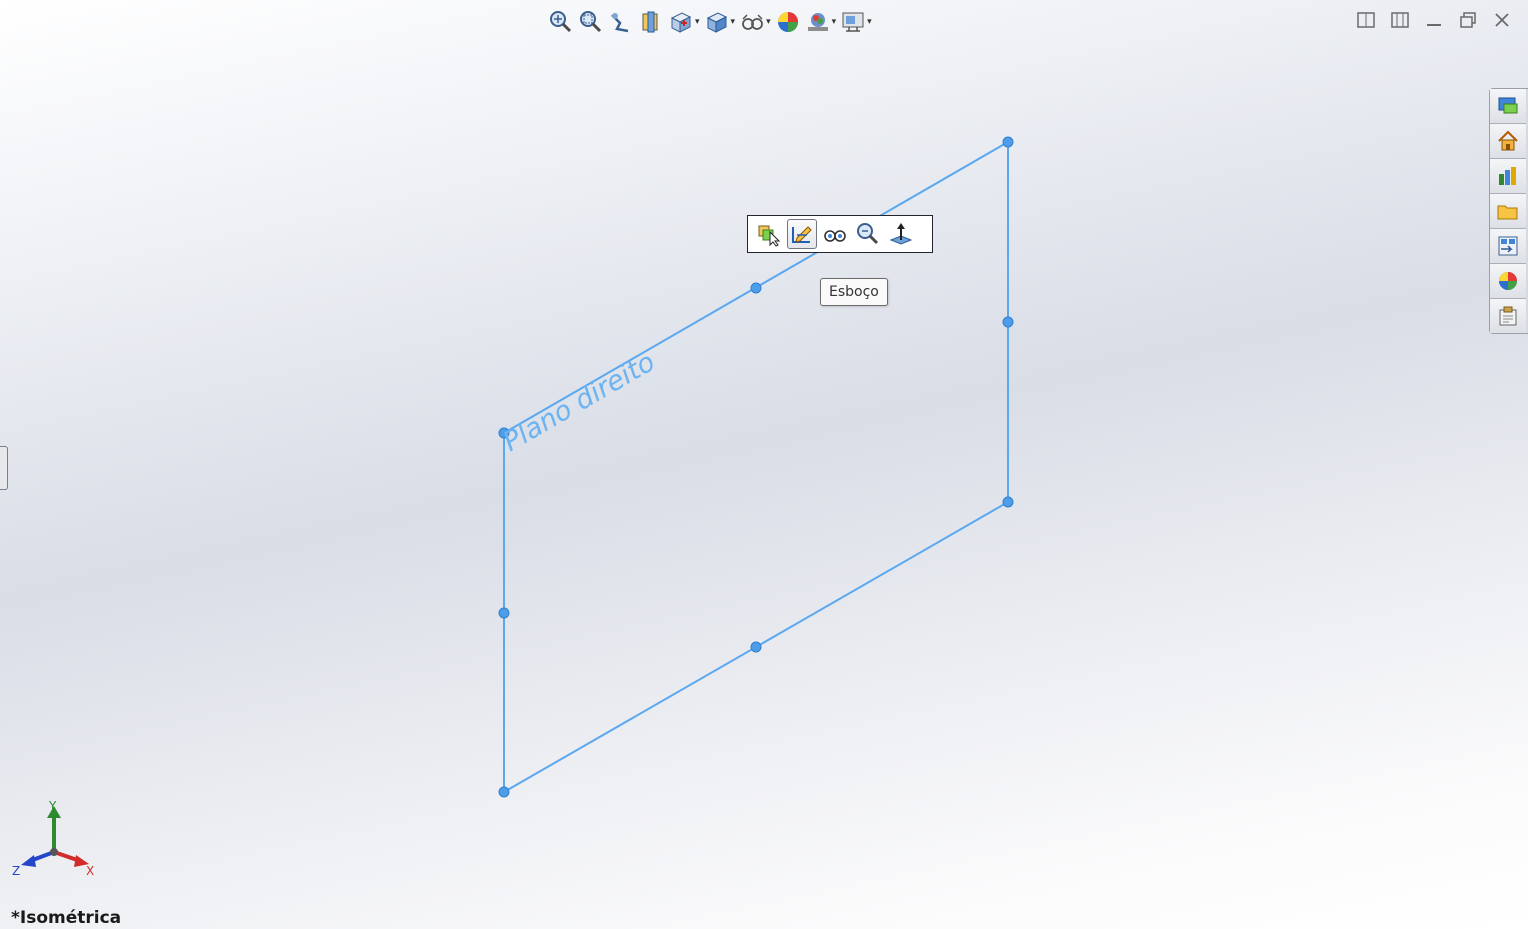 Image resolution: width=1528 pixels, height=929 pixels. Describe the element at coordinates (817, 22) in the screenshot. I see `apply-scene-icon` at that location.